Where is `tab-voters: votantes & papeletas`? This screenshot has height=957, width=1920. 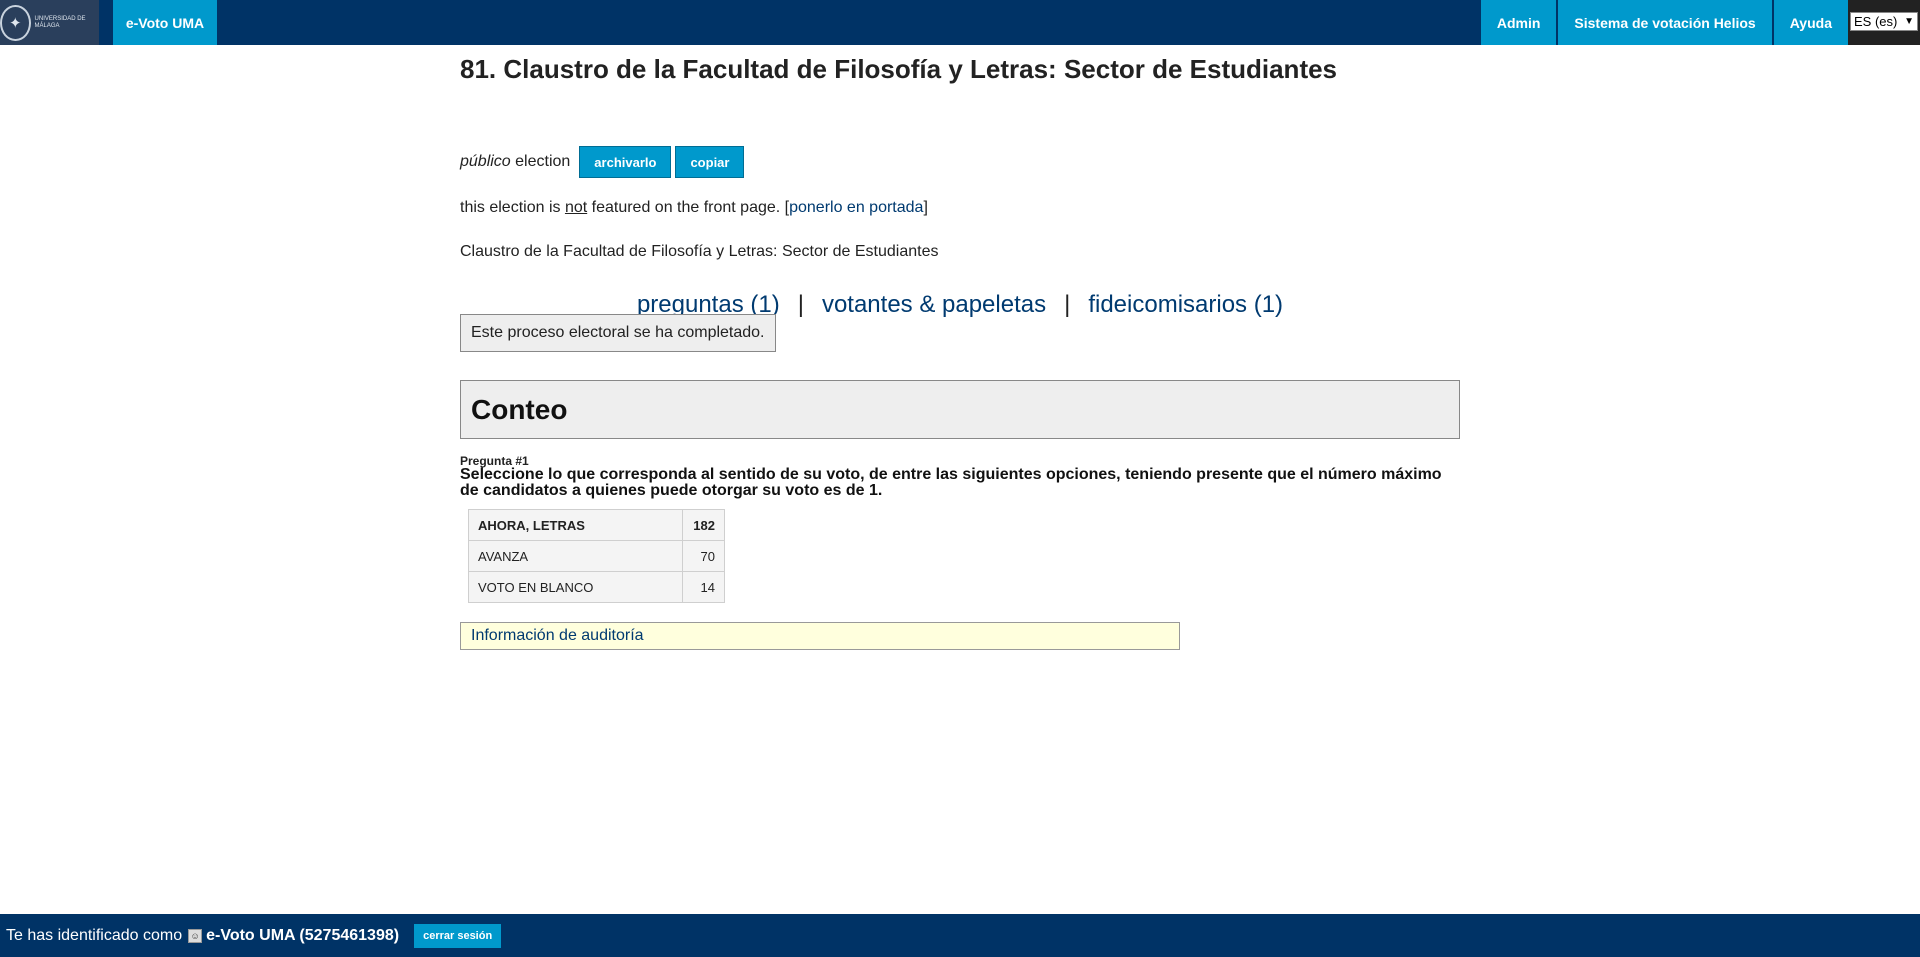
tab-voters: votantes & papeletas is located at coordinates (934, 304).